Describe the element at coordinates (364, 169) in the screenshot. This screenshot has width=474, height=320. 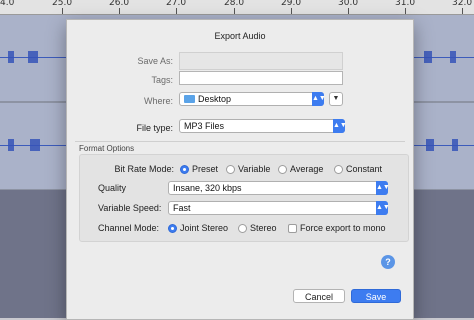
I see `radio-constant-label: Constant` at that location.